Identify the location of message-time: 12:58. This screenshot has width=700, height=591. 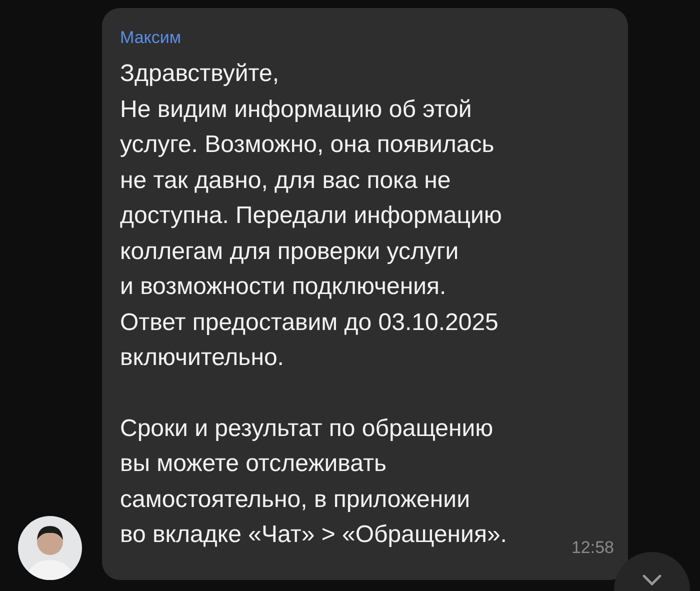
(592, 547).